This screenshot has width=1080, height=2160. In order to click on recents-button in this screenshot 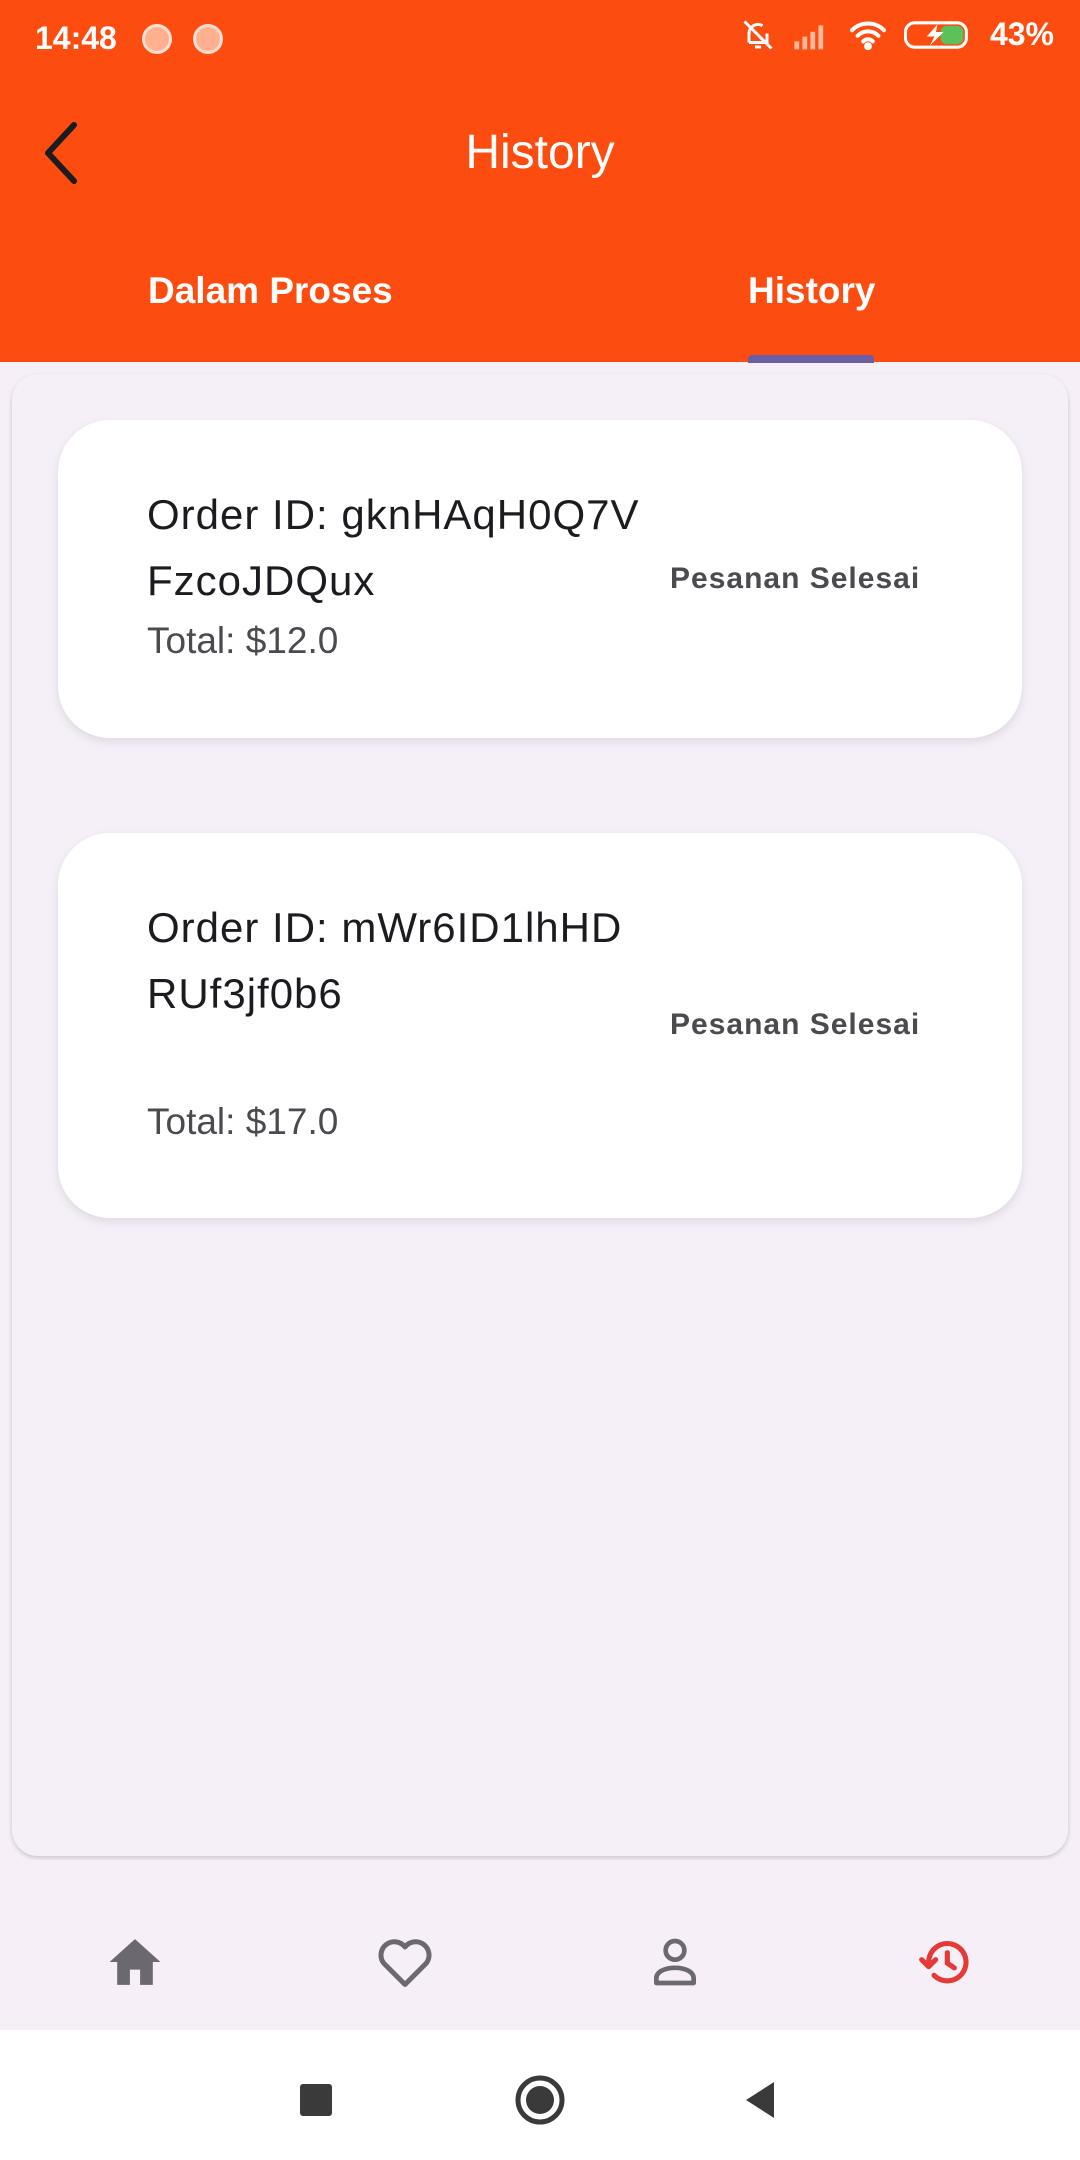, I will do `click(316, 2100)`.